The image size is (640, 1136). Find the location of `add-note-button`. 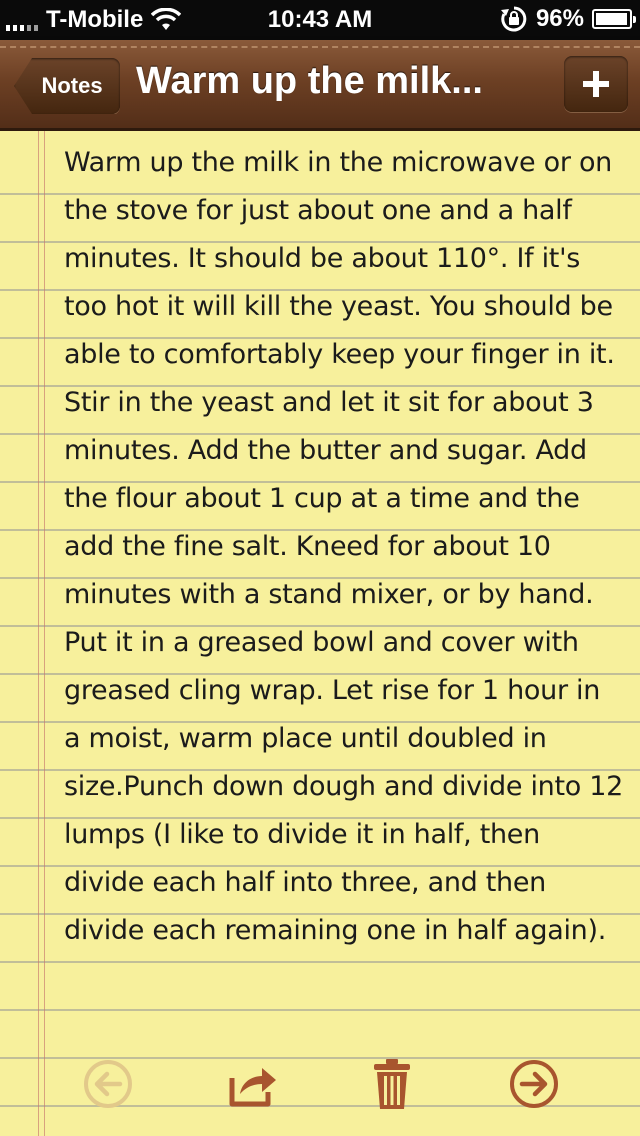

add-note-button is located at coordinates (596, 84).